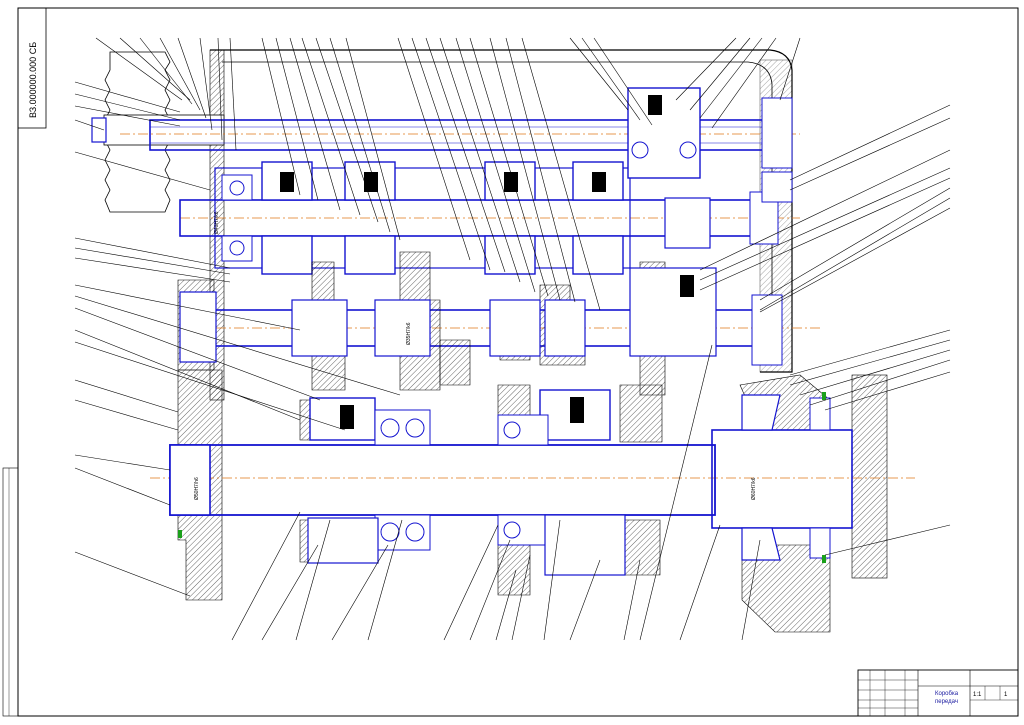  What do you see at coordinates (409, 333) in the screenshot?
I see `fit-dim-3: Ø35H7/k6` at bounding box center [409, 333].